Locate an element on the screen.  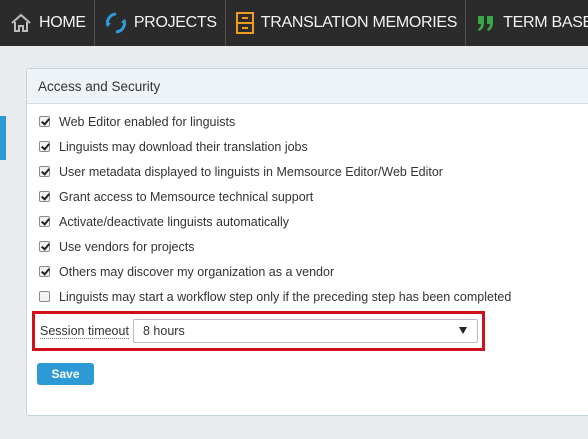
nav-label-term-bases: TERM BASES is located at coordinates (545, 22).